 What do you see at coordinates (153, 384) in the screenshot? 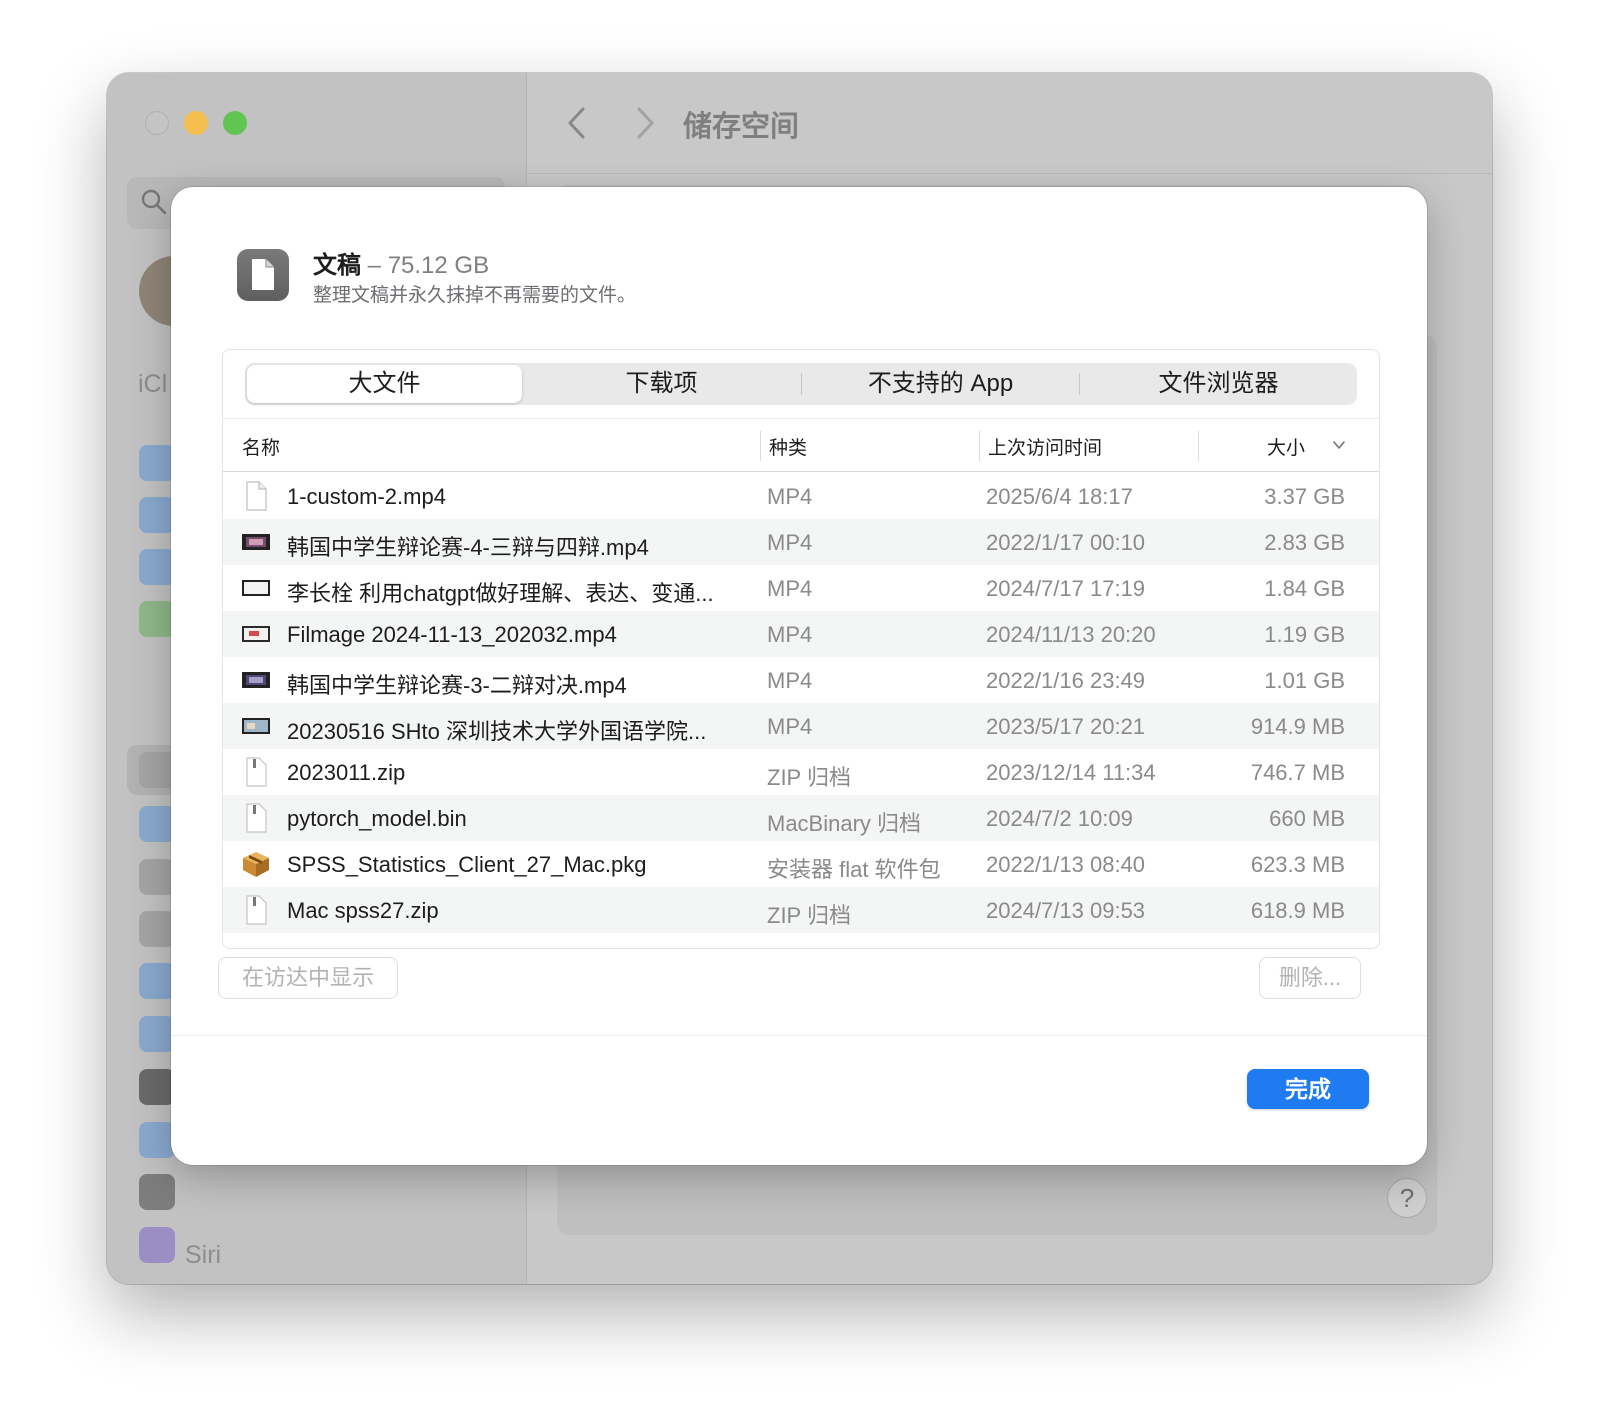
I see `sidebar-icloud-label: iCl` at bounding box center [153, 384].